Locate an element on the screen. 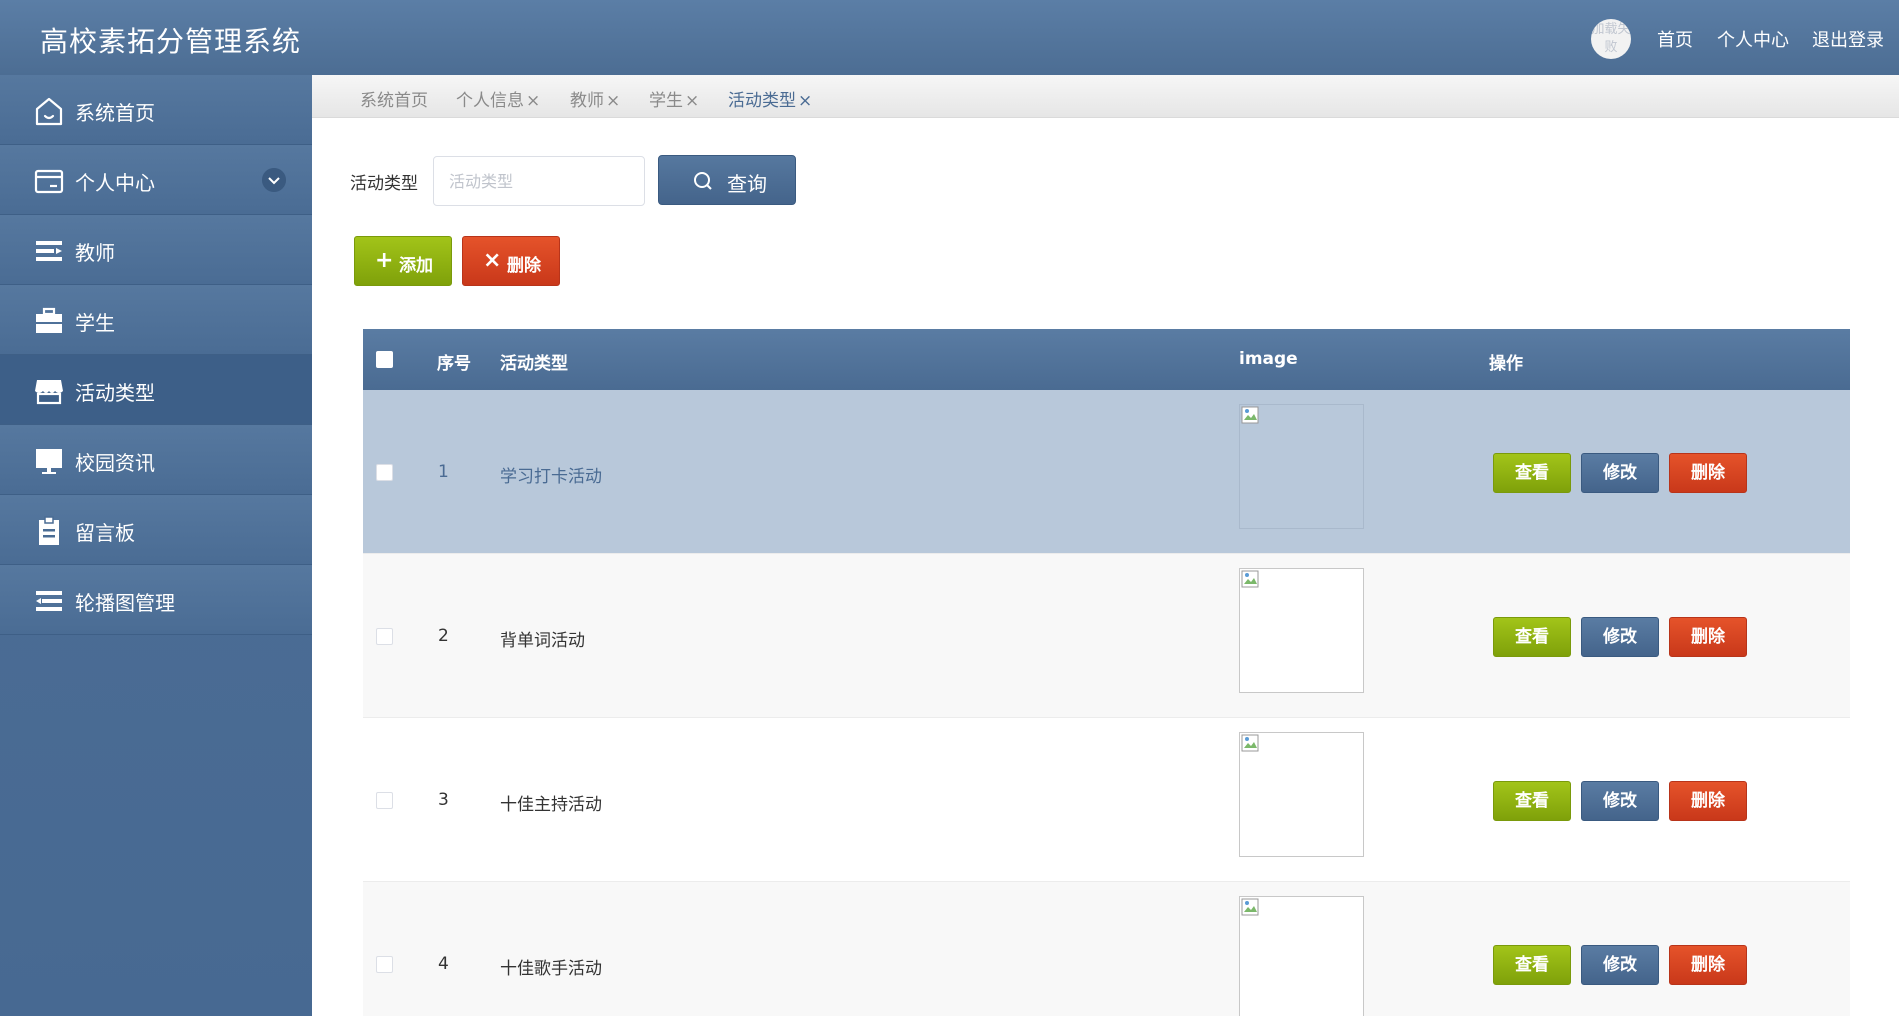  sidebar-item-label: 活动类型 is located at coordinates (115, 393).